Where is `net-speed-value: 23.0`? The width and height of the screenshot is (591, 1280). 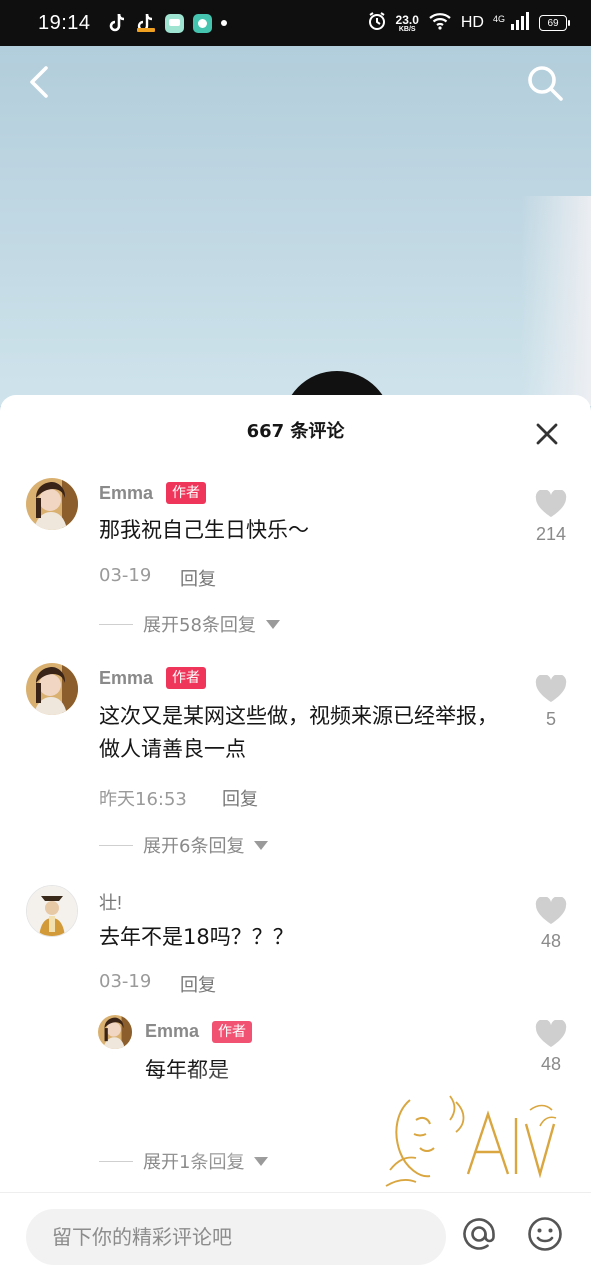
net-speed-value: 23.0 is located at coordinates (407, 19).